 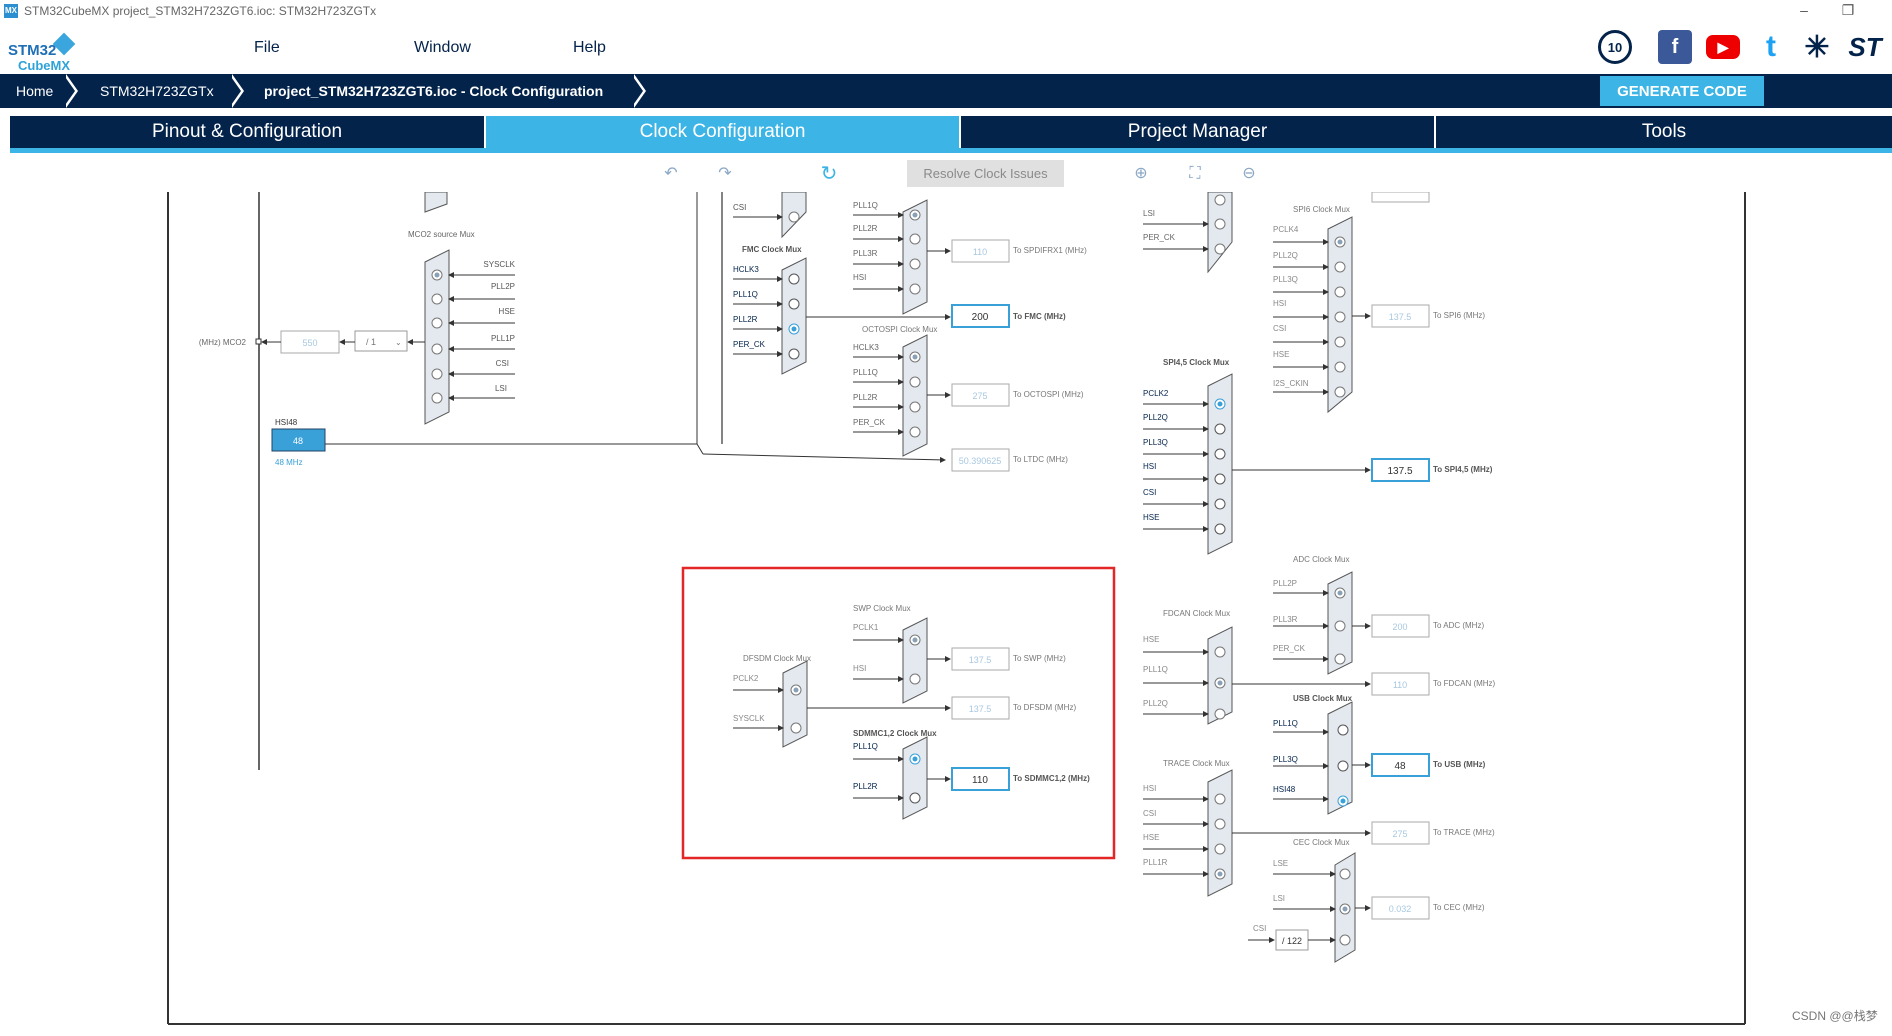 I want to click on trace-input-label: CSI, so click(x=1149, y=813).